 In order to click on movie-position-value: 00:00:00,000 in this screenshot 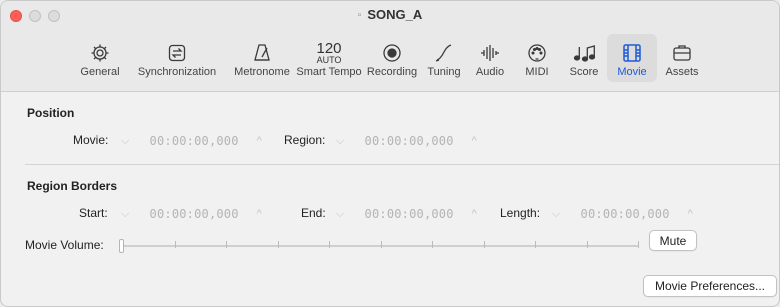, I will do `click(194, 141)`.